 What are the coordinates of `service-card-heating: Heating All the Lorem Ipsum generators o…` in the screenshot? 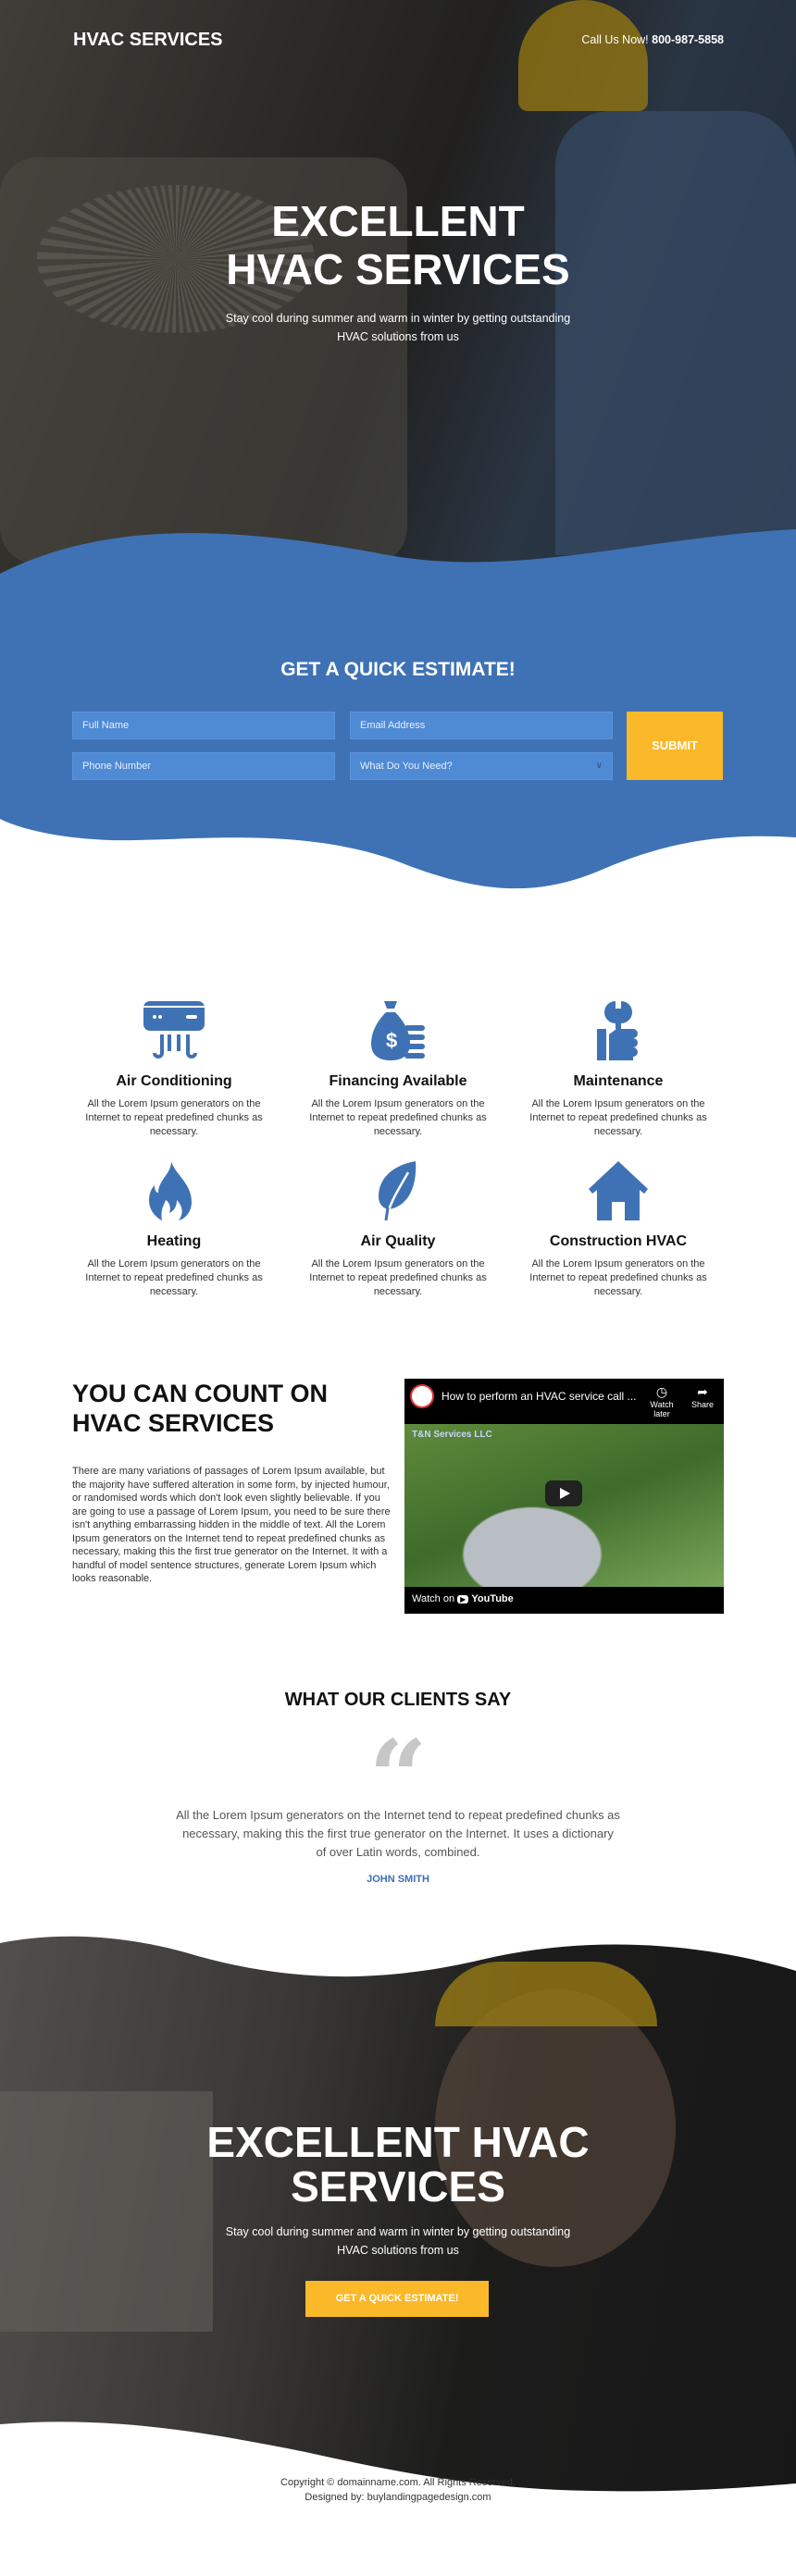 It's located at (174, 1230).